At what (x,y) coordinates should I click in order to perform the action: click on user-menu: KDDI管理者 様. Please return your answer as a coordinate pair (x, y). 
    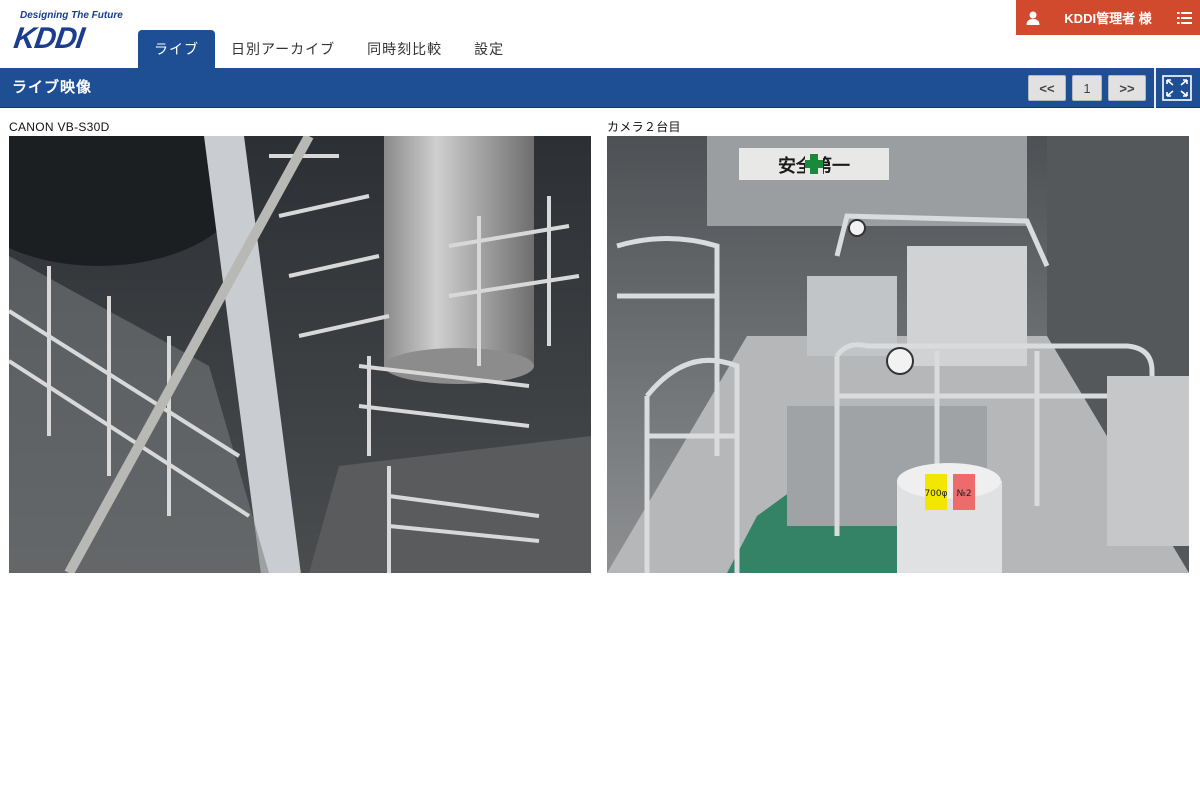
    Looking at the image, I should click on (1108, 17).